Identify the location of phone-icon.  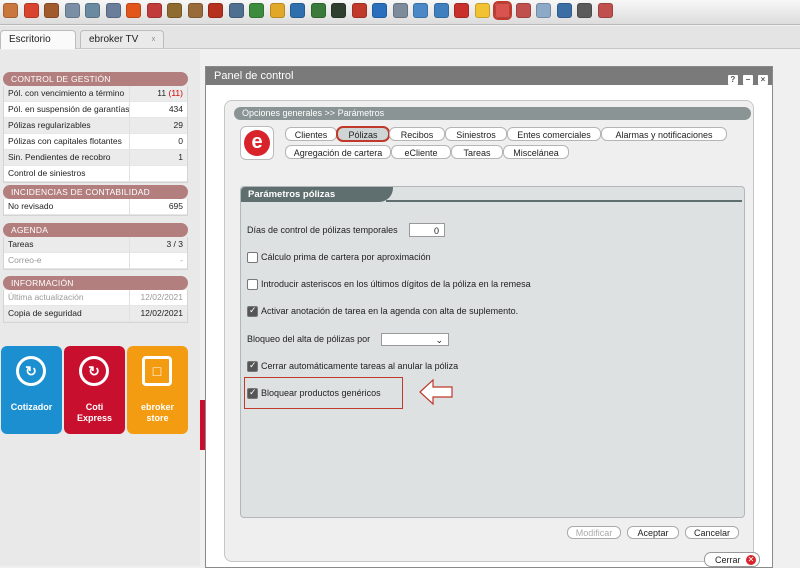
(564, 10).